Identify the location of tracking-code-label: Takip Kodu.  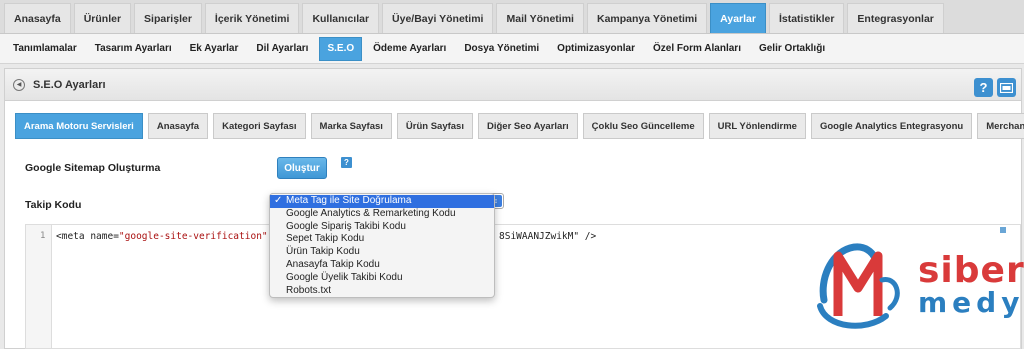
(53, 205).